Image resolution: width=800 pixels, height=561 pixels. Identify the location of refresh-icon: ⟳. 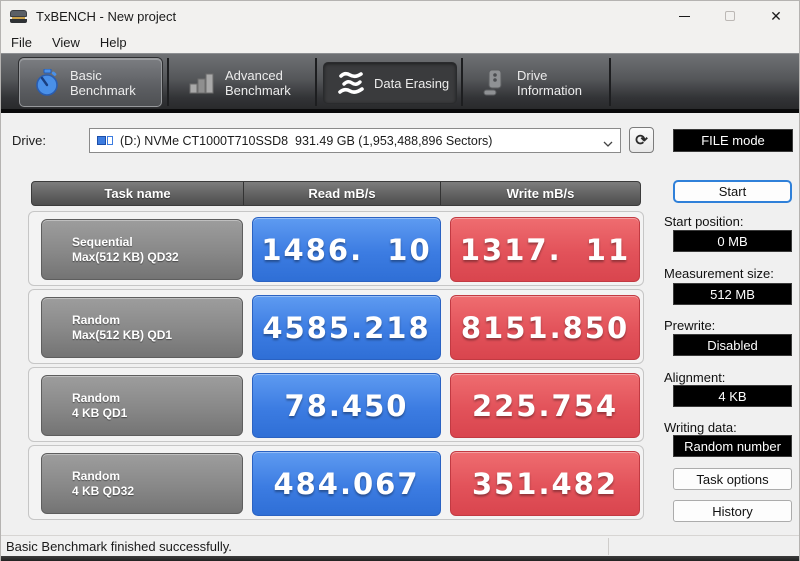
(641, 140).